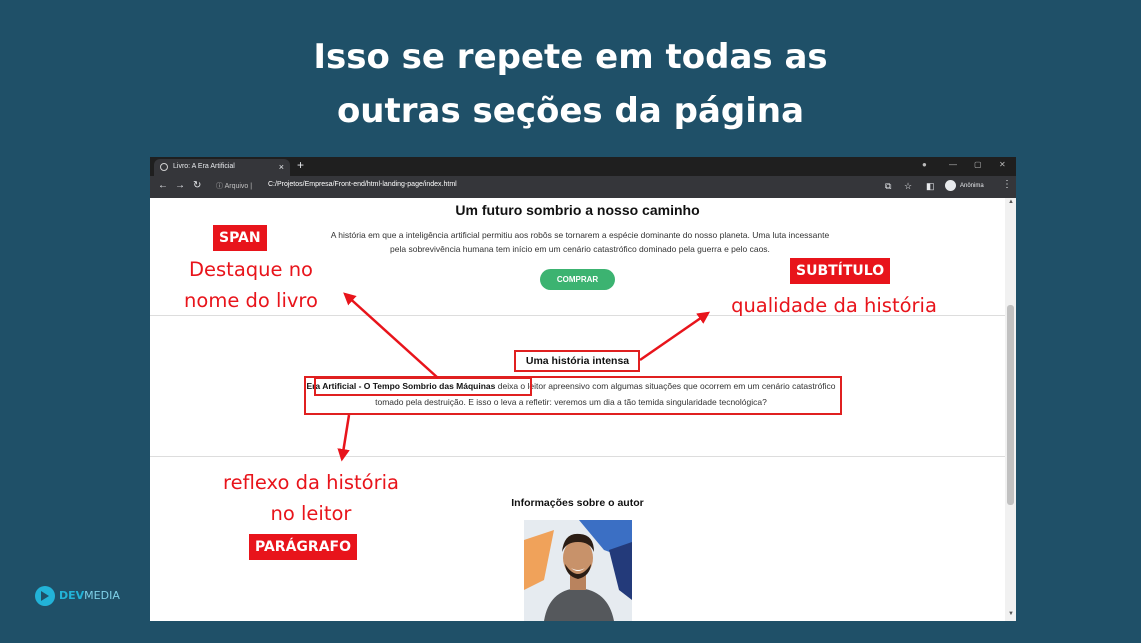  What do you see at coordinates (834, 305) in the screenshot?
I see `subtitle-note: qualidade da história` at bounding box center [834, 305].